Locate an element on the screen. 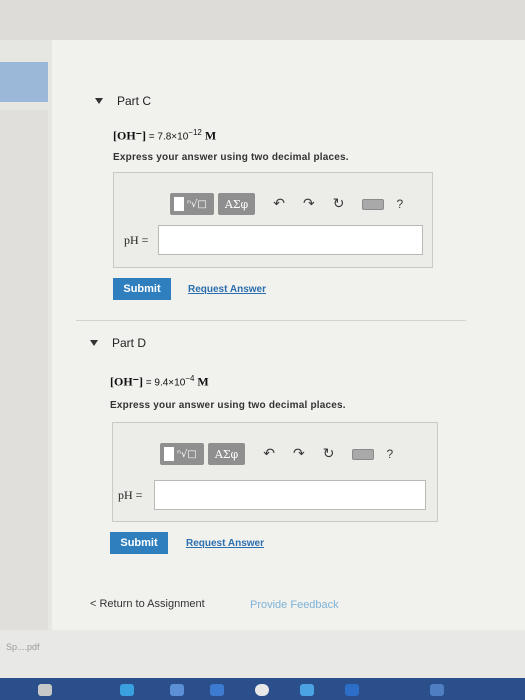 The height and width of the screenshot is (700, 525). formula-equation: = 7.8×10 is located at coordinates (167, 137).